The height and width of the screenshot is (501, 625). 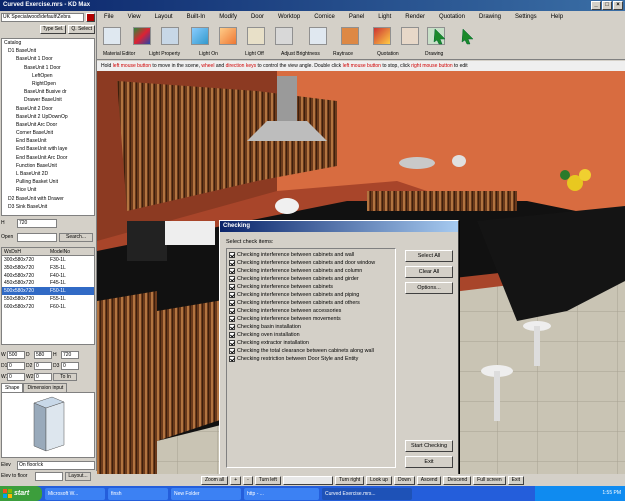 I want to click on table-row: 550x580x720 F55-1L, so click(x=48, y=299).